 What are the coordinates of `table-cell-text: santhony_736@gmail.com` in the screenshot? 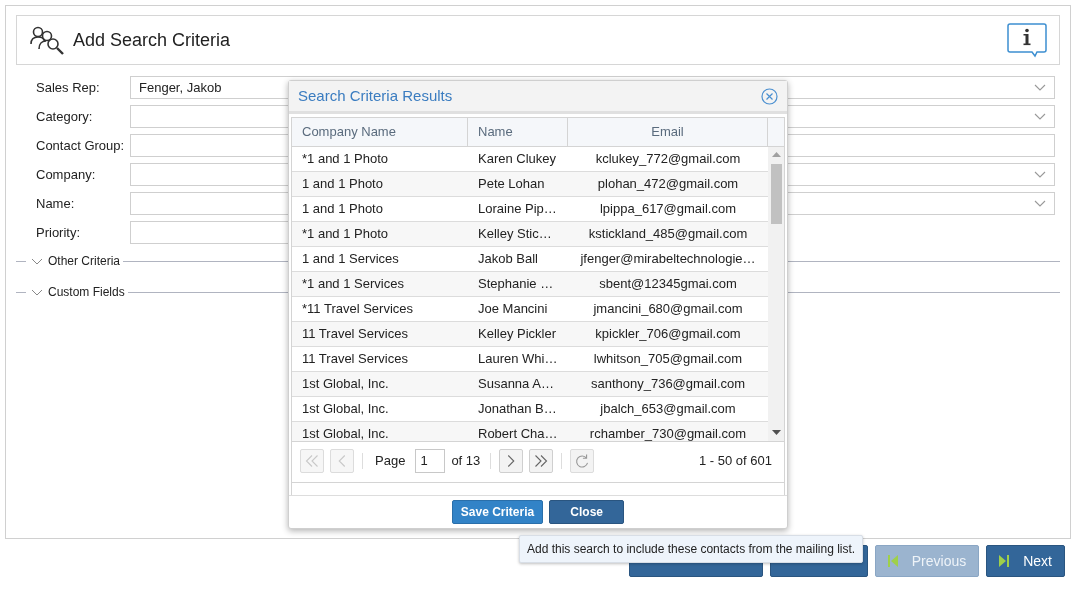 It's located at (668, 384).